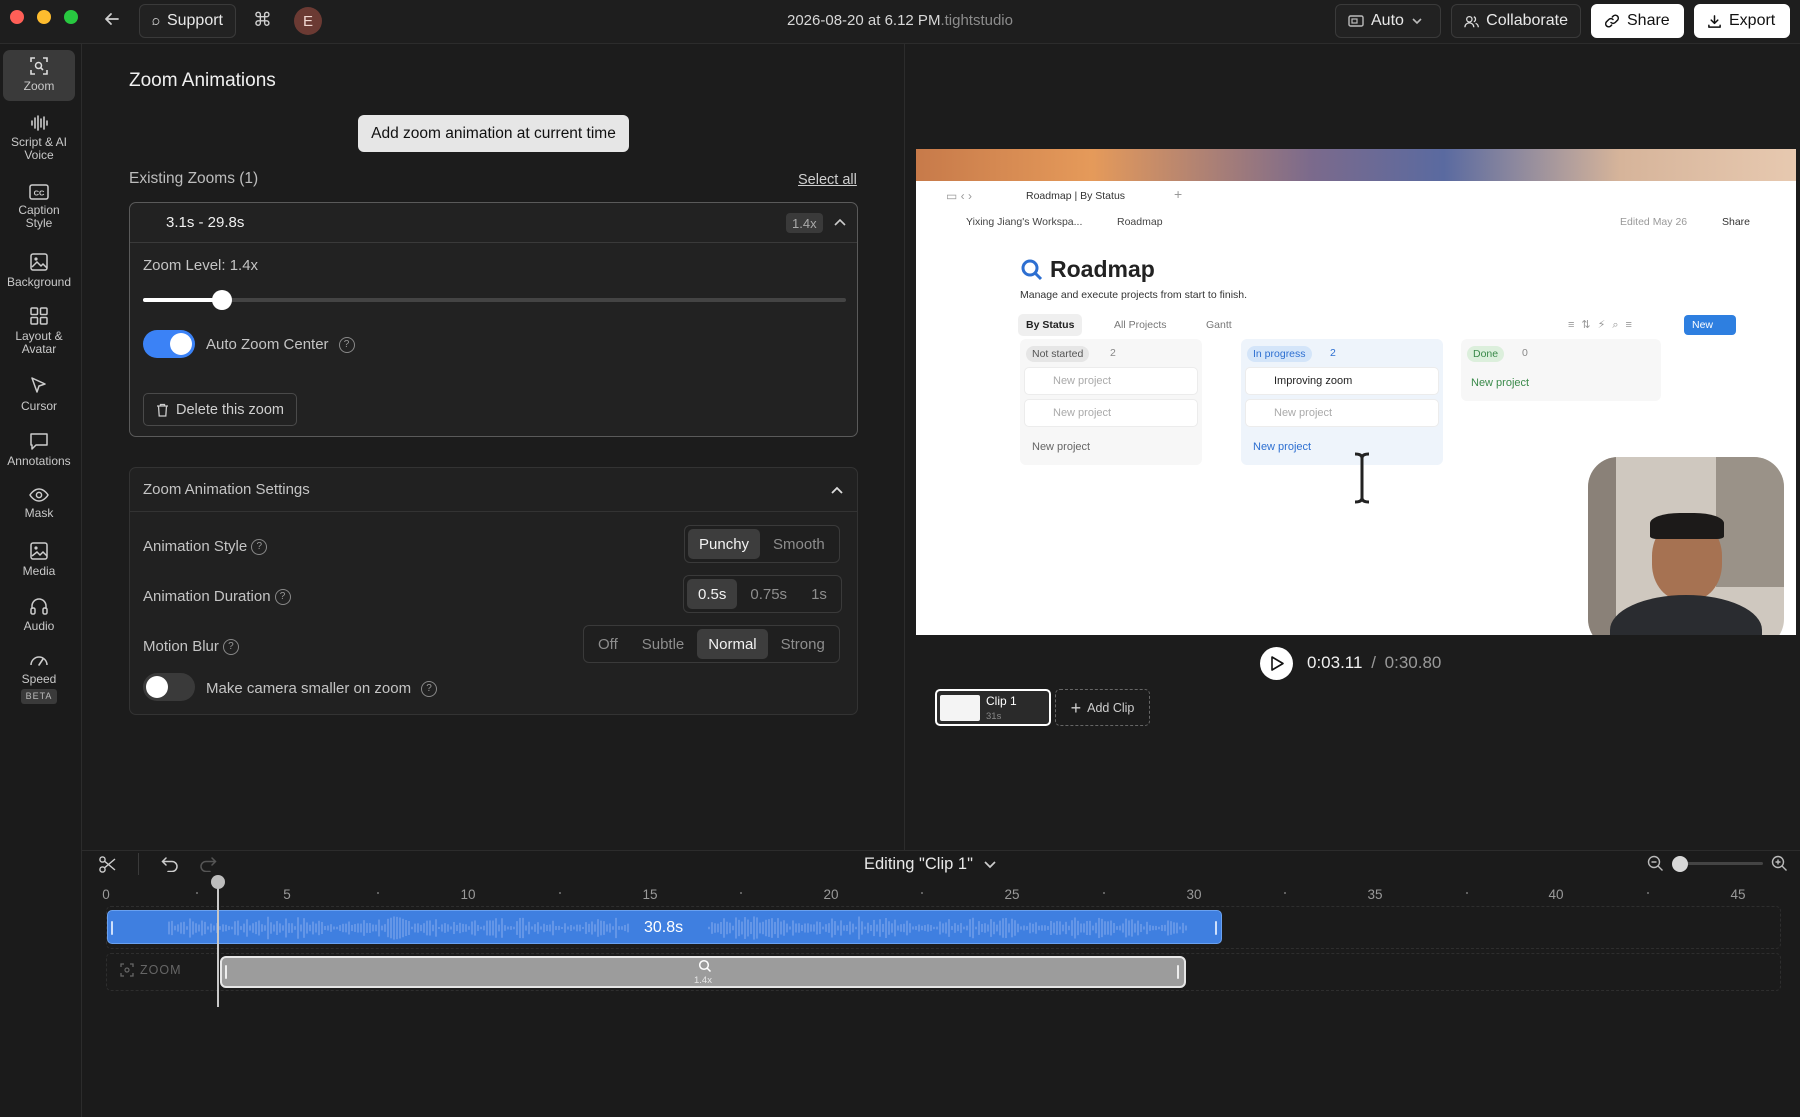  I want to click on avatar: E, so click(308, 21).